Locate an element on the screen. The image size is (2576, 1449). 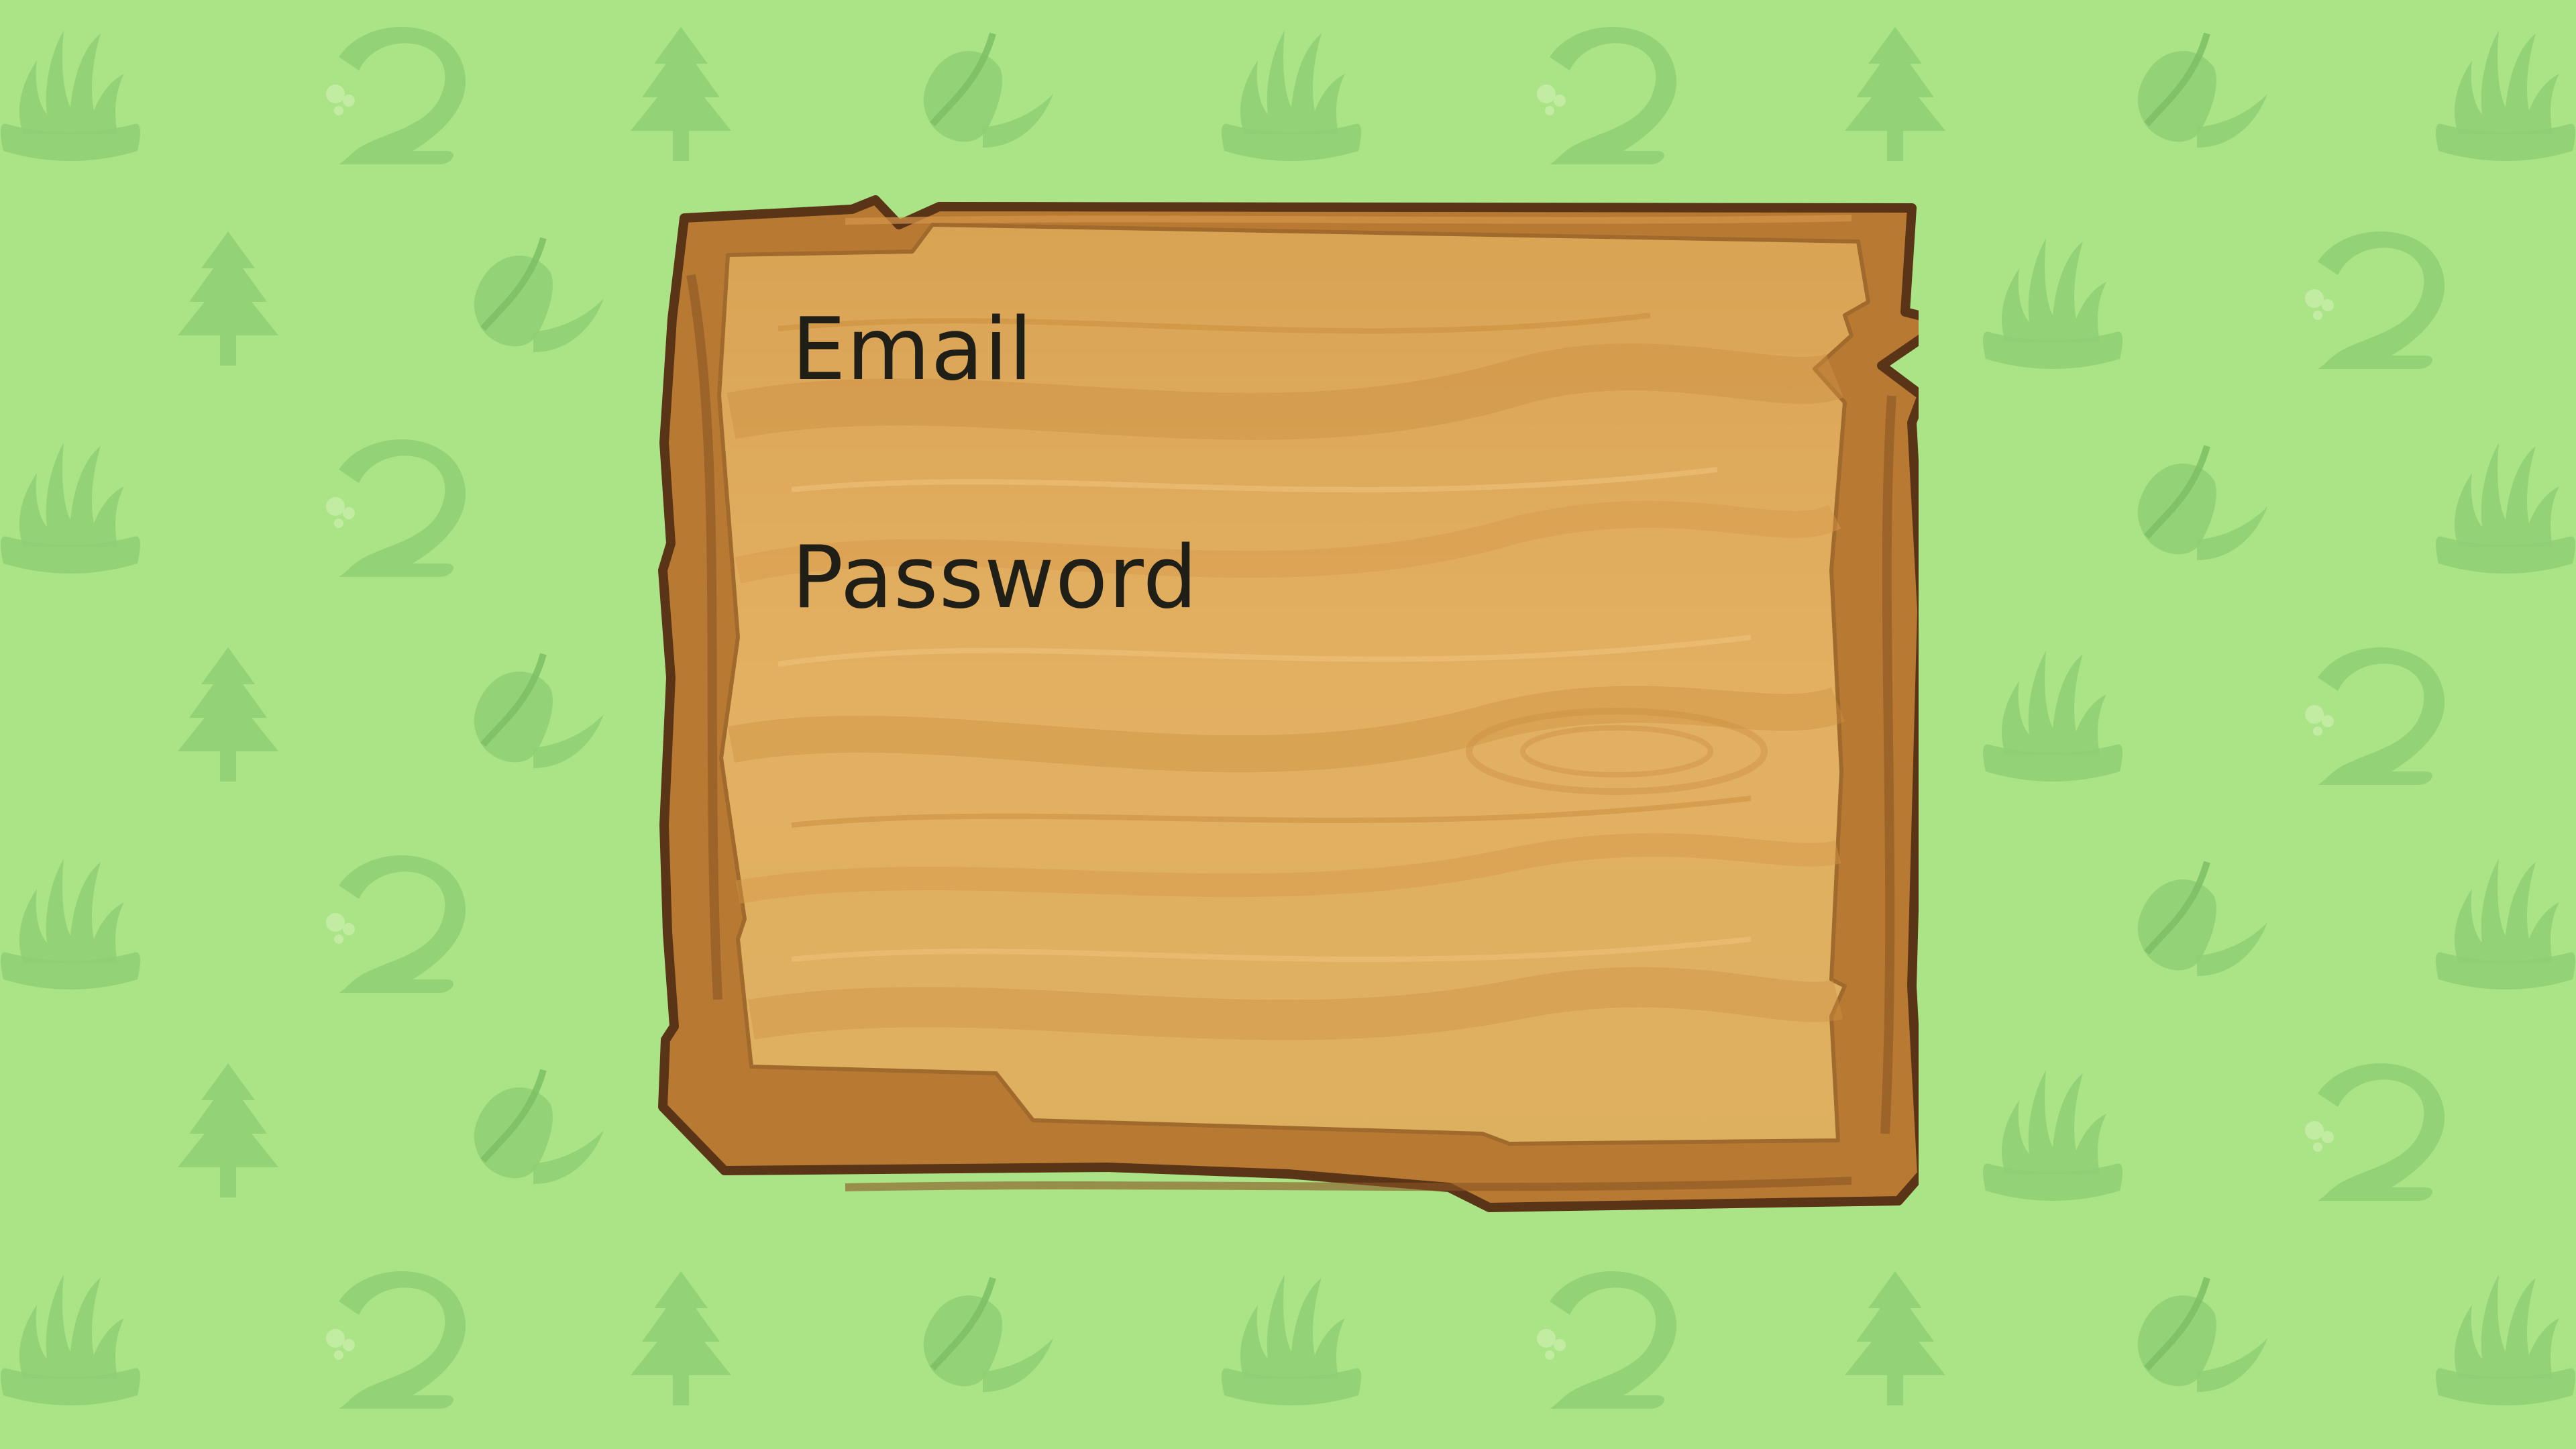
password-label: Password is located at coordinates (995, 578).